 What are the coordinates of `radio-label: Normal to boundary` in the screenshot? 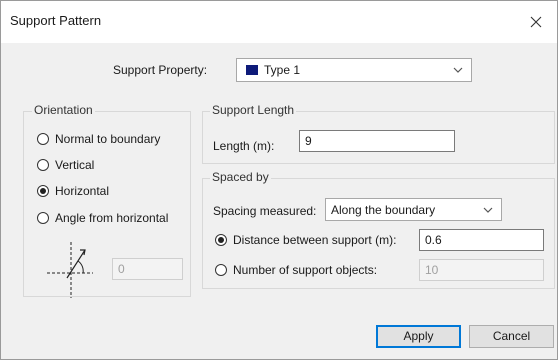 It's located at (108, 139).